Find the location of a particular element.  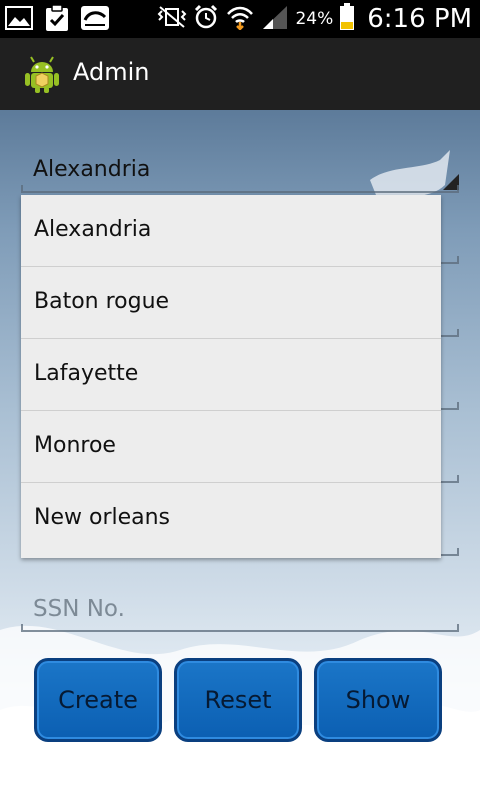

dropdown-option-label: Alexandria is located at coordinates (93, 229).